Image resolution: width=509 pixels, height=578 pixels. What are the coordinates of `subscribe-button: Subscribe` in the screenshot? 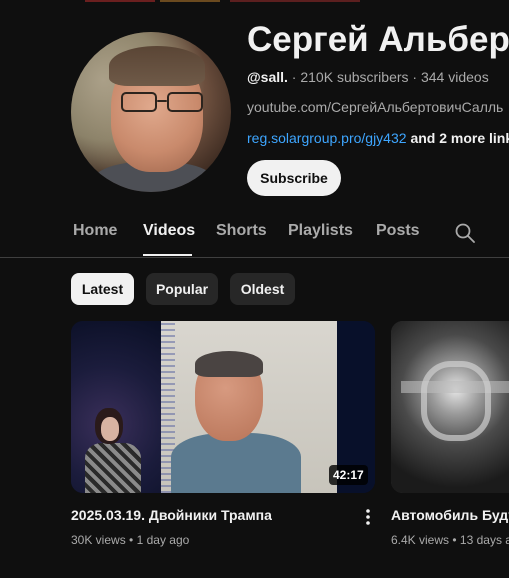 It's located at (294, 178).